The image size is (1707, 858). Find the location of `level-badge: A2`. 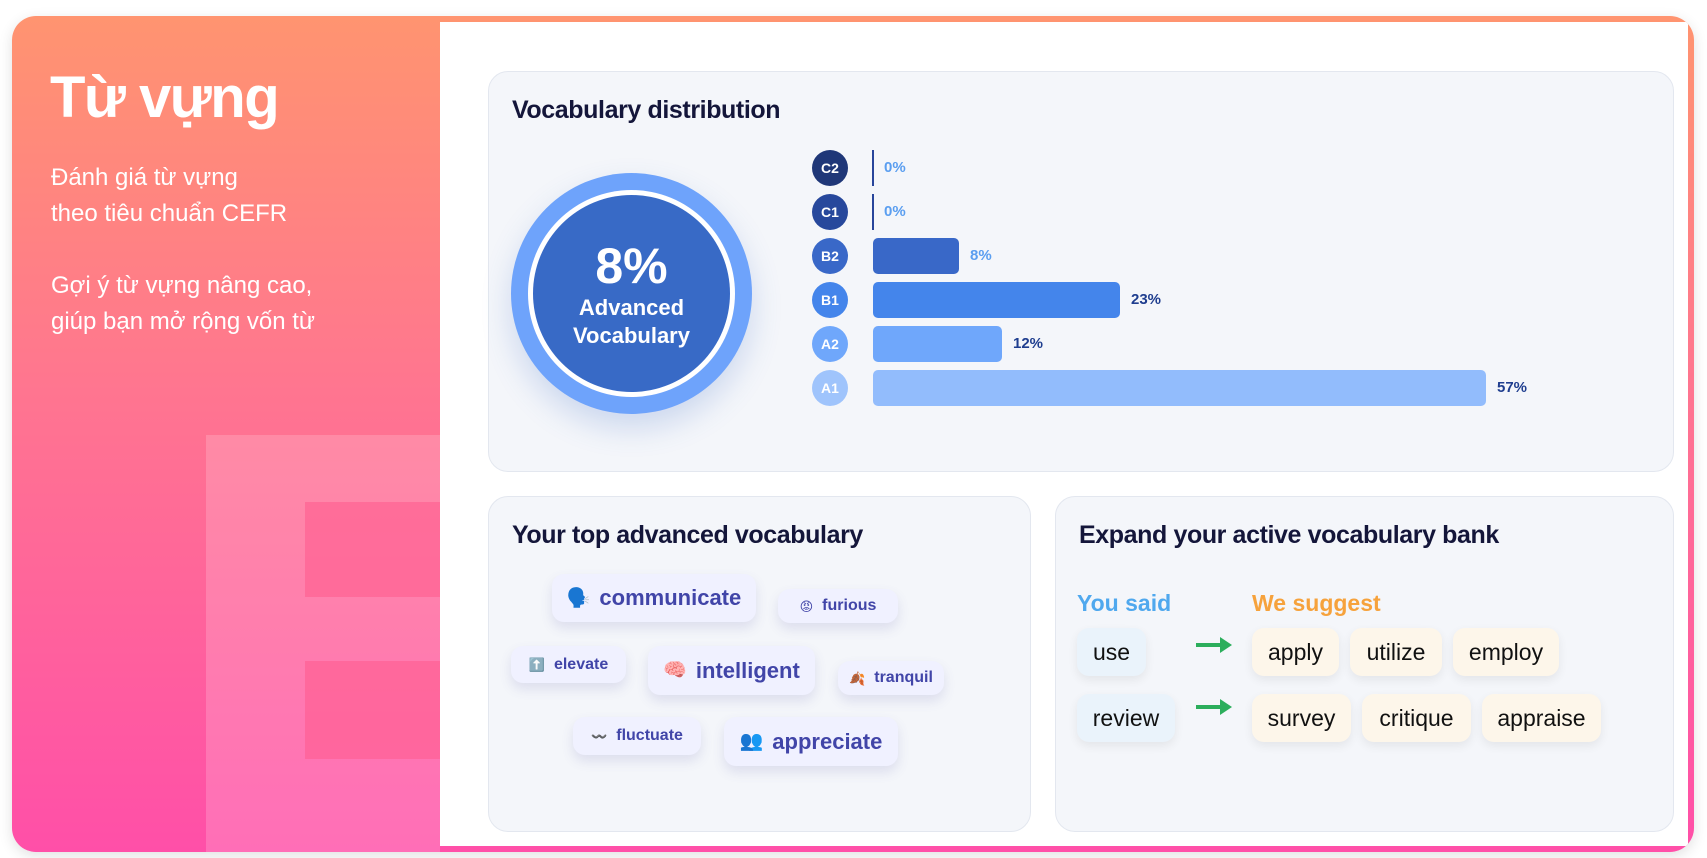

level-badge: A2 is located at coordinates (830, 344).